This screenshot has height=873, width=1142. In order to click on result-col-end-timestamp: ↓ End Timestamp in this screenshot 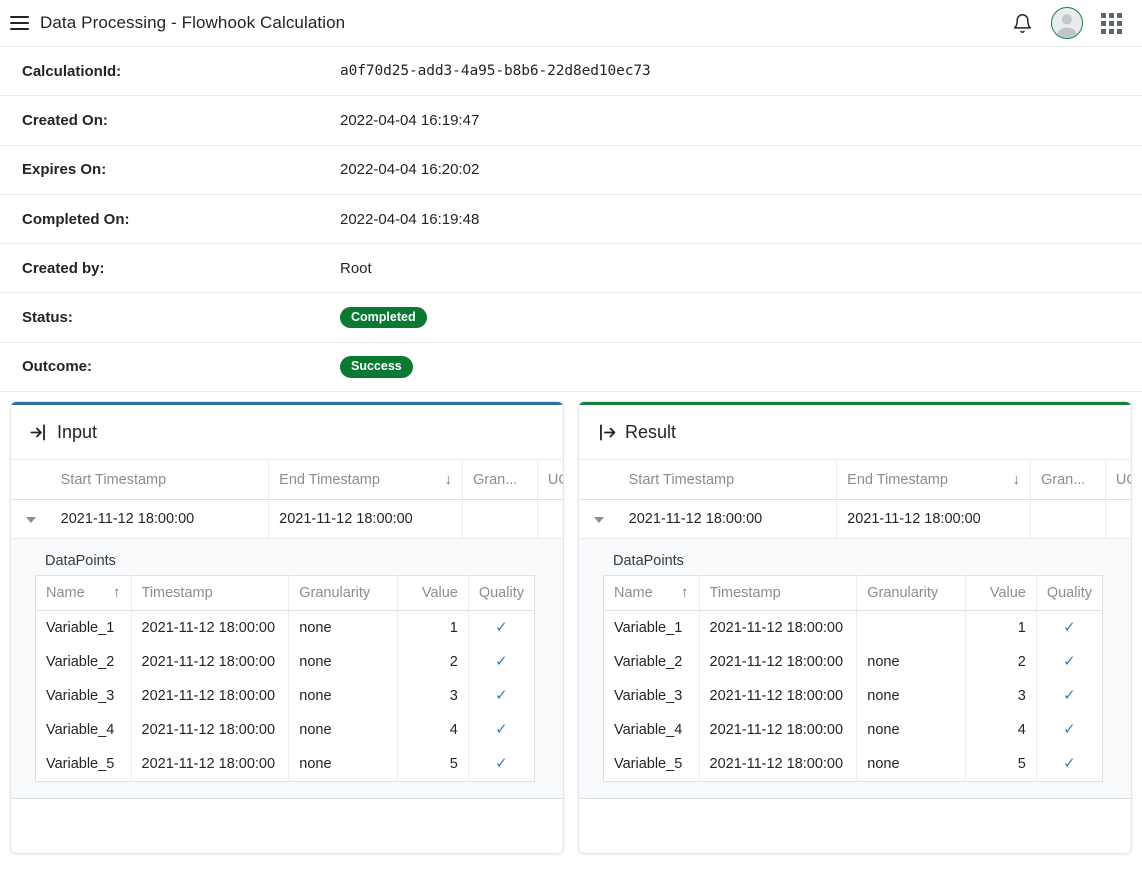, I will do `click(933, 480)`.